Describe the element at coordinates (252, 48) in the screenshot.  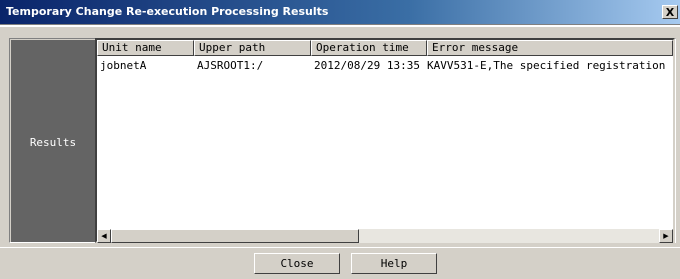
I see `column-header-upper-path: Upper path` at that location.